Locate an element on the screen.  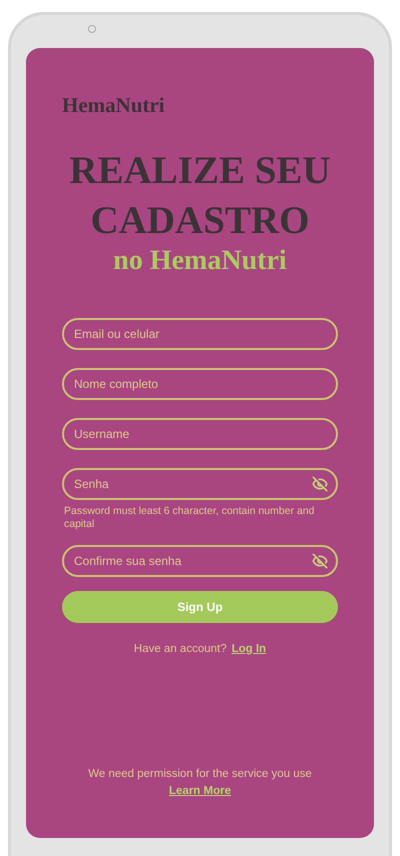
password-hint: Password must least 6 character, contain number and capital is located at coordinates (189, 517).